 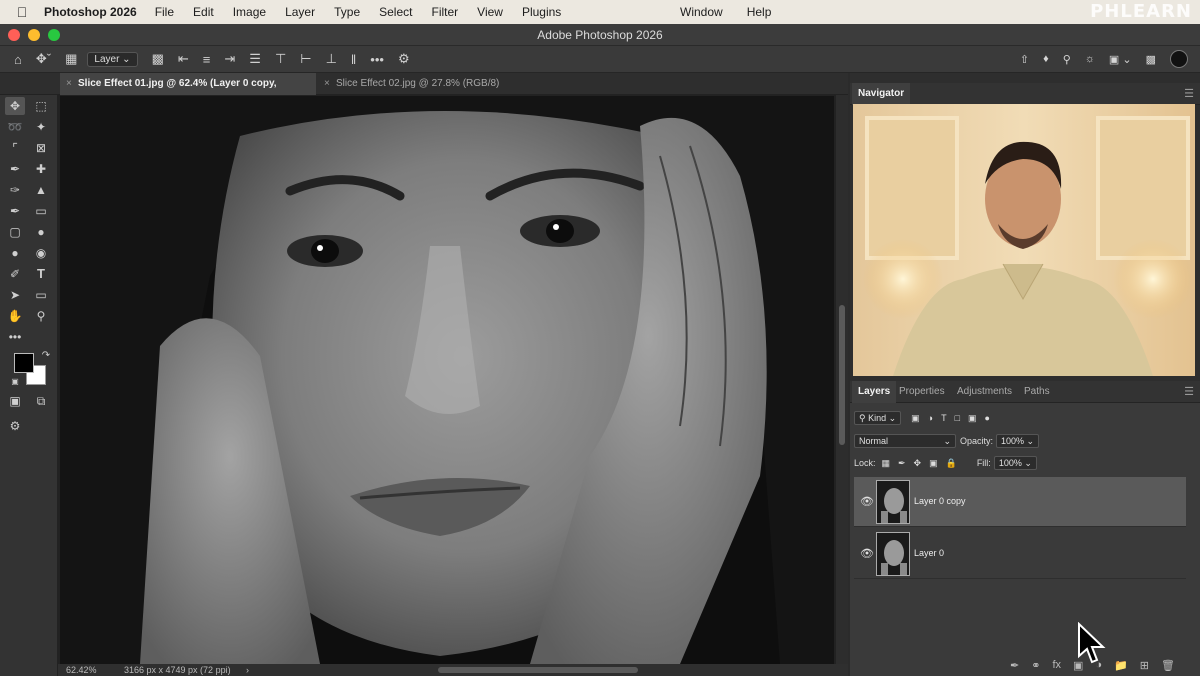 I want to click on tab-paths: Paths, so click(x=1037, y=392).